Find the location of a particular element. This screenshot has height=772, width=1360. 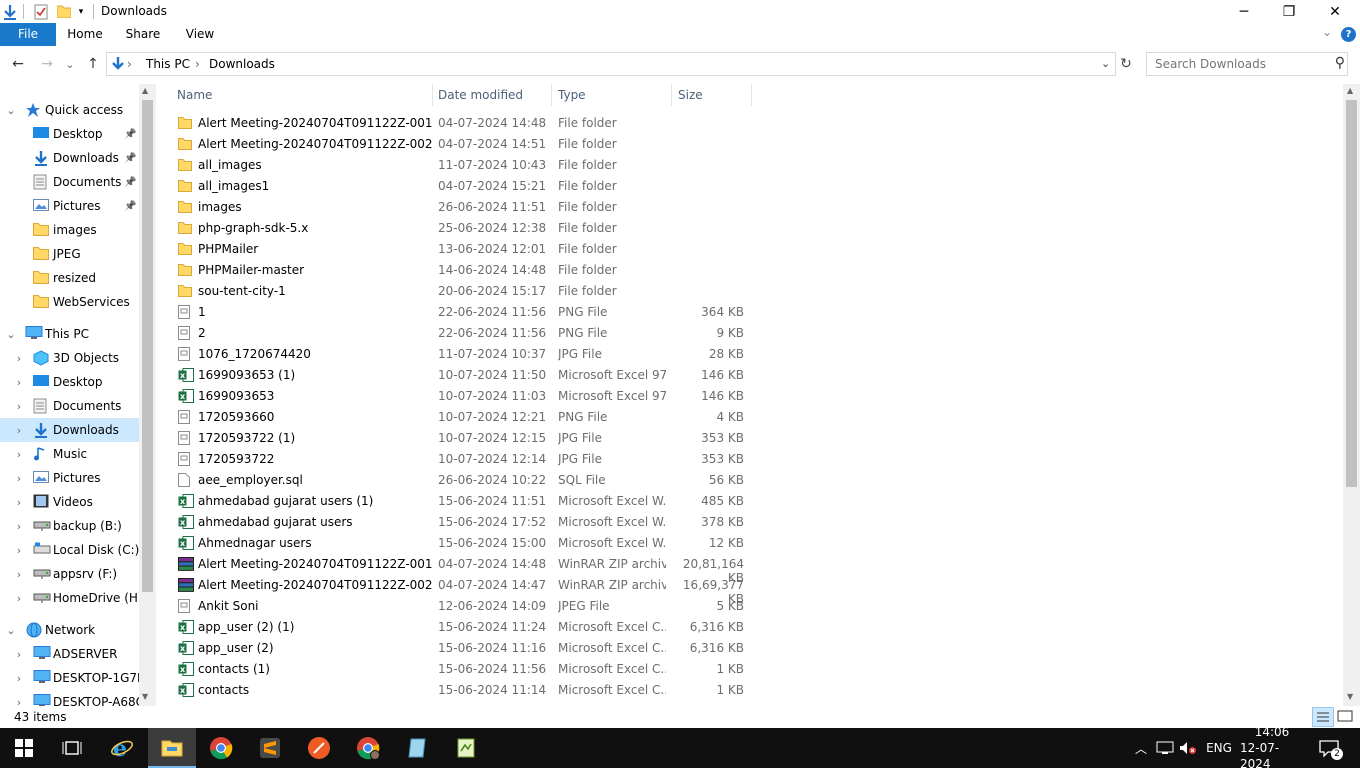

nav-item-images: images is located at coordinates (69, 230).